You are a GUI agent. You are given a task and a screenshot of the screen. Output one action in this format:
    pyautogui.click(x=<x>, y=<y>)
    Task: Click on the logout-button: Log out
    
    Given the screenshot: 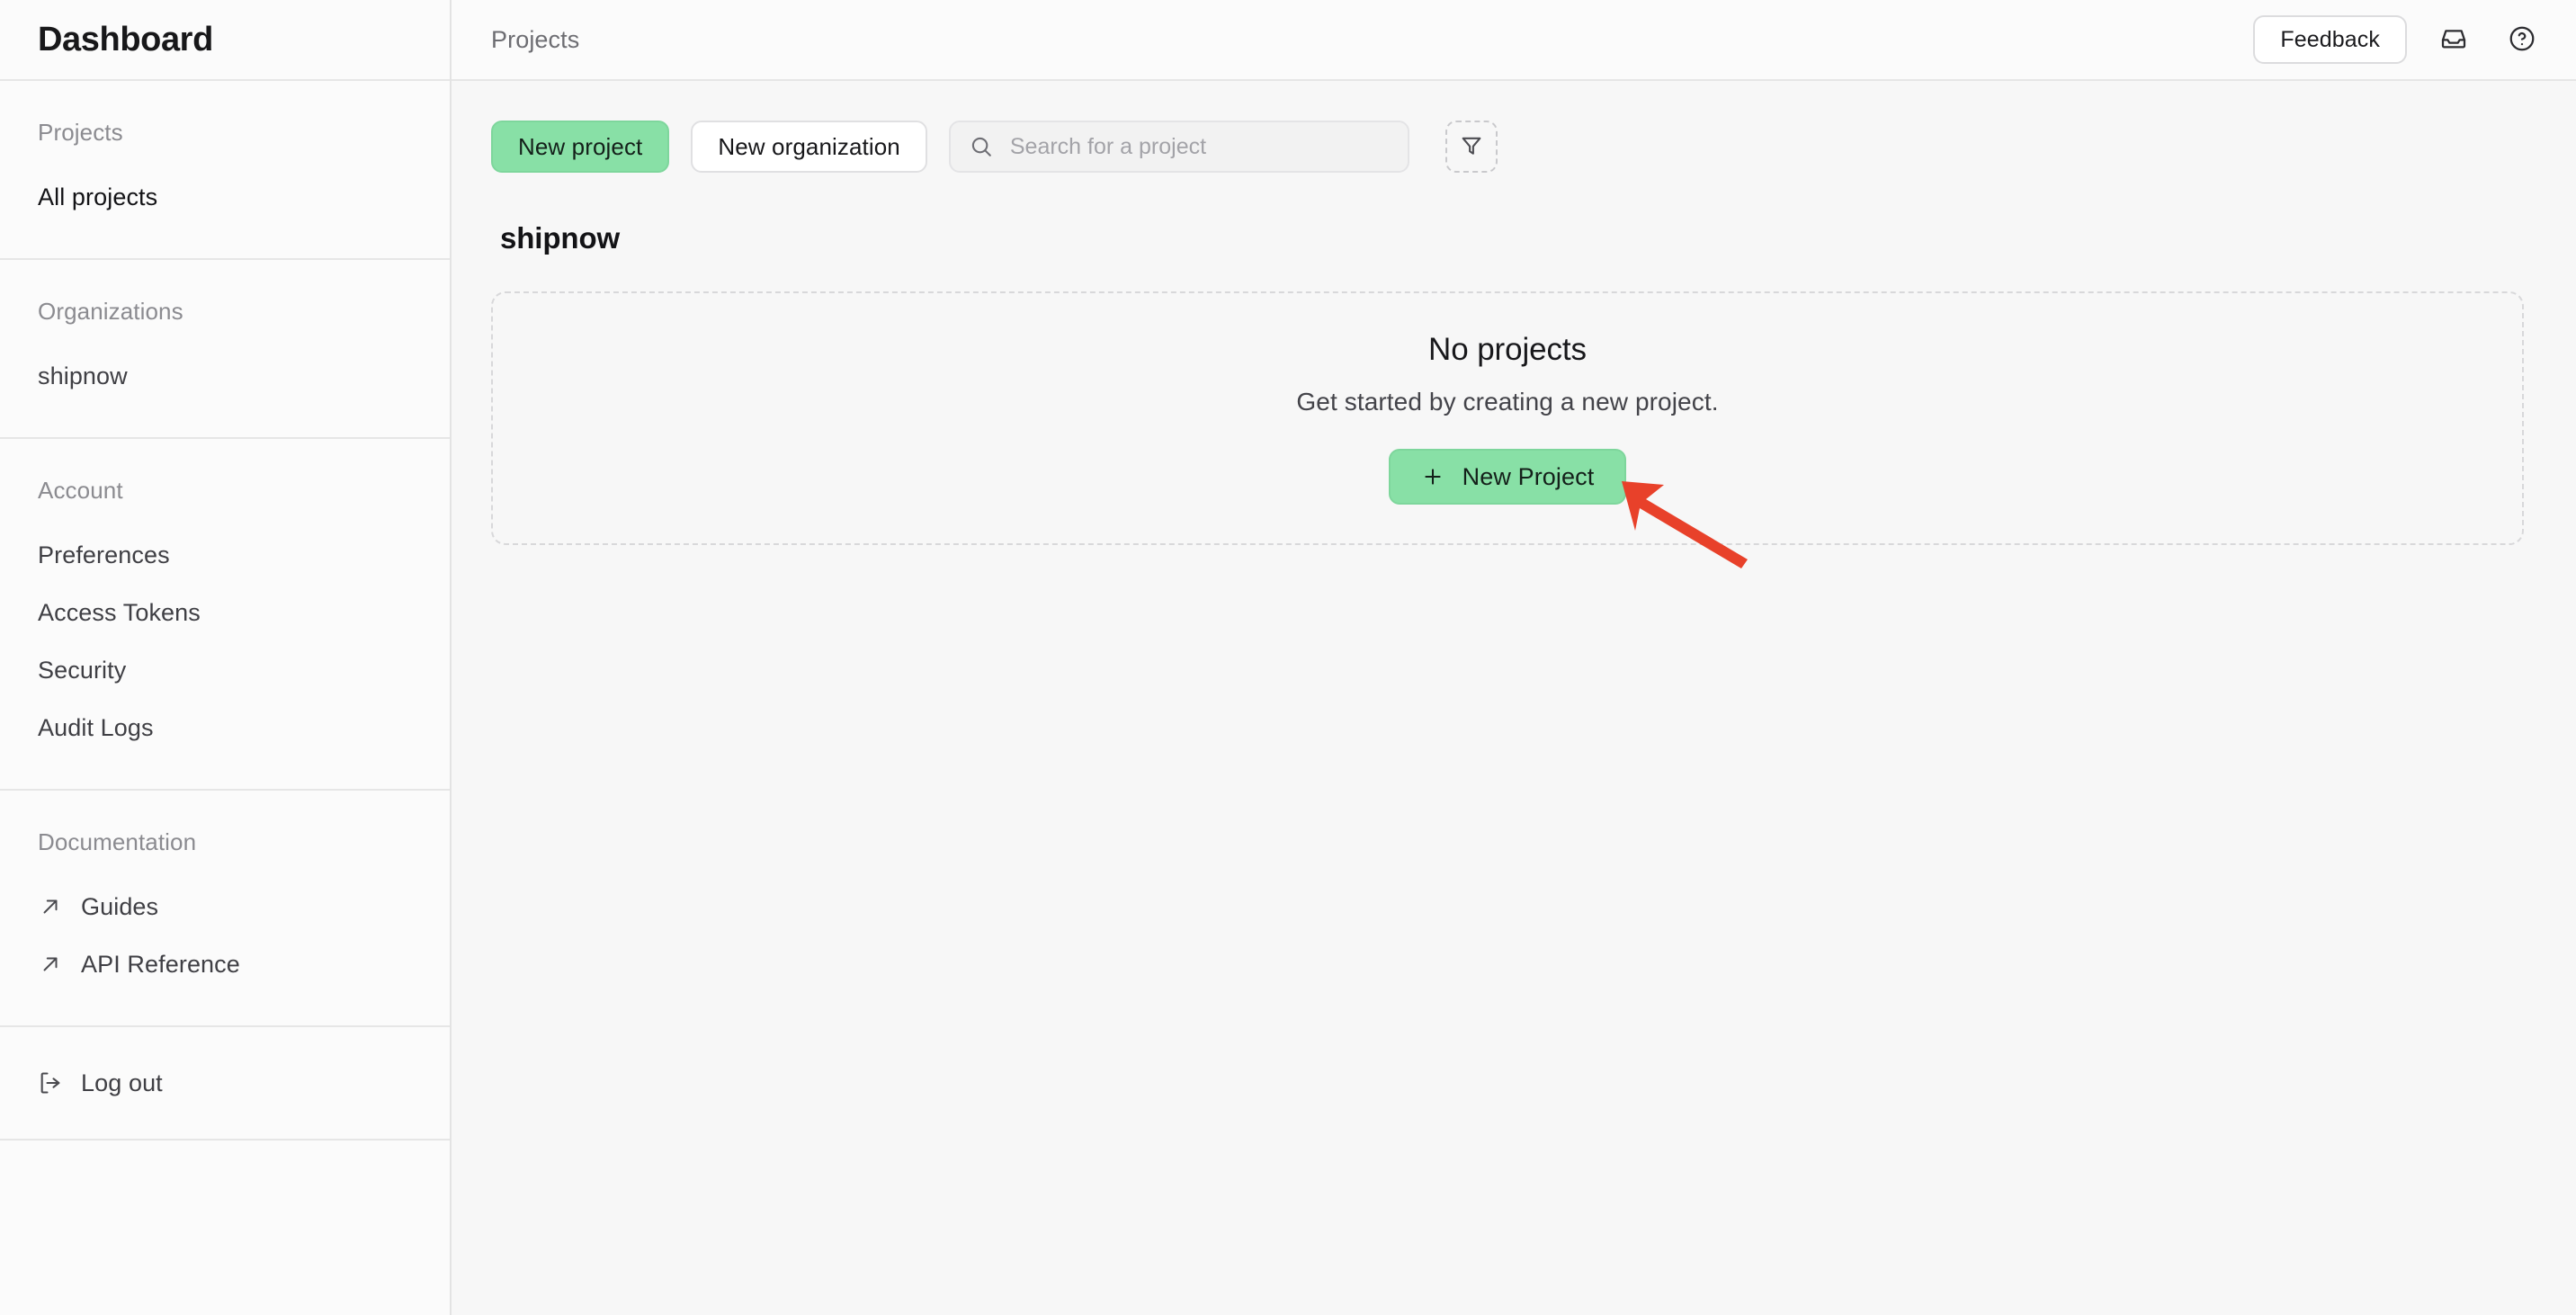 What is the action you would take?
    pyautogui.click(x=225, y=1083)
    